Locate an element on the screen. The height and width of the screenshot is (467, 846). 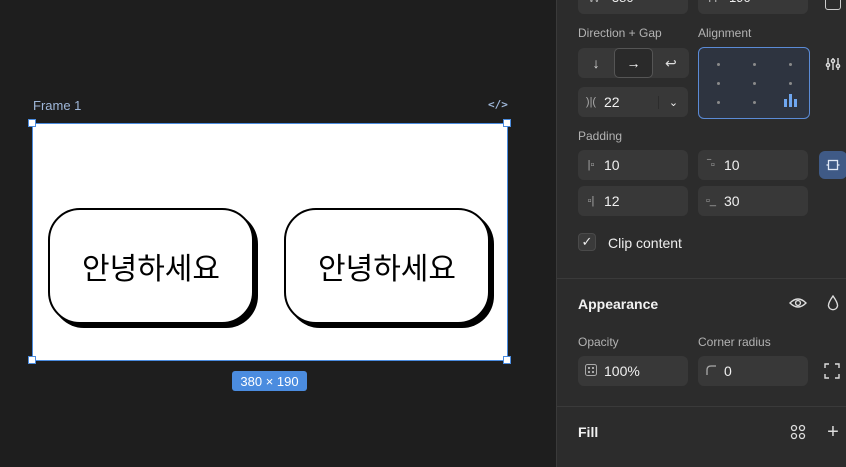
padding-top-icon: ‾▫ is located at coordinates (711, 165).